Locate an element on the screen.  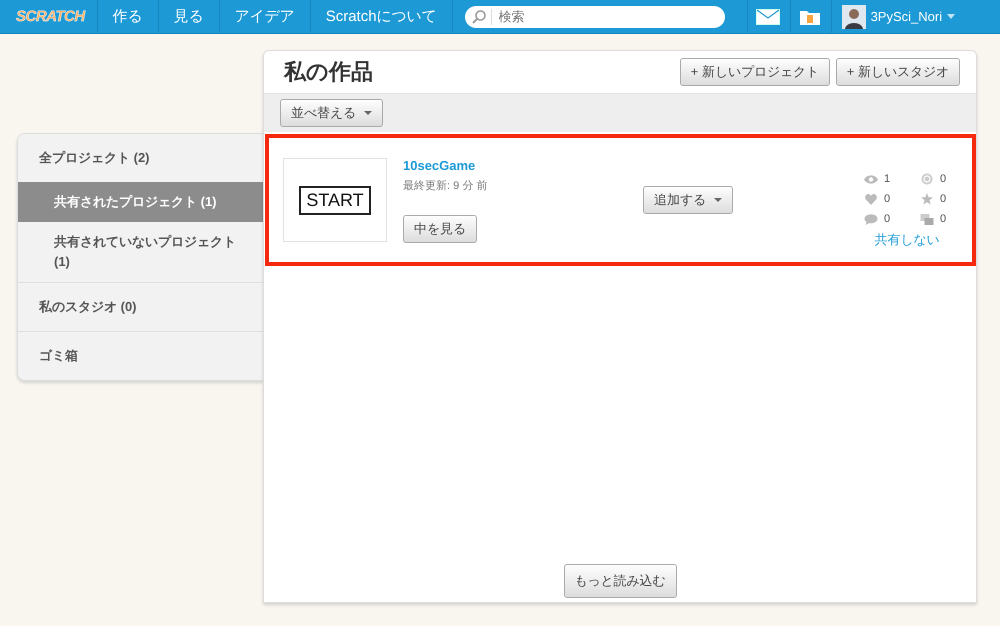
page-title: 私の作品 is located at coordinates (328, 72).